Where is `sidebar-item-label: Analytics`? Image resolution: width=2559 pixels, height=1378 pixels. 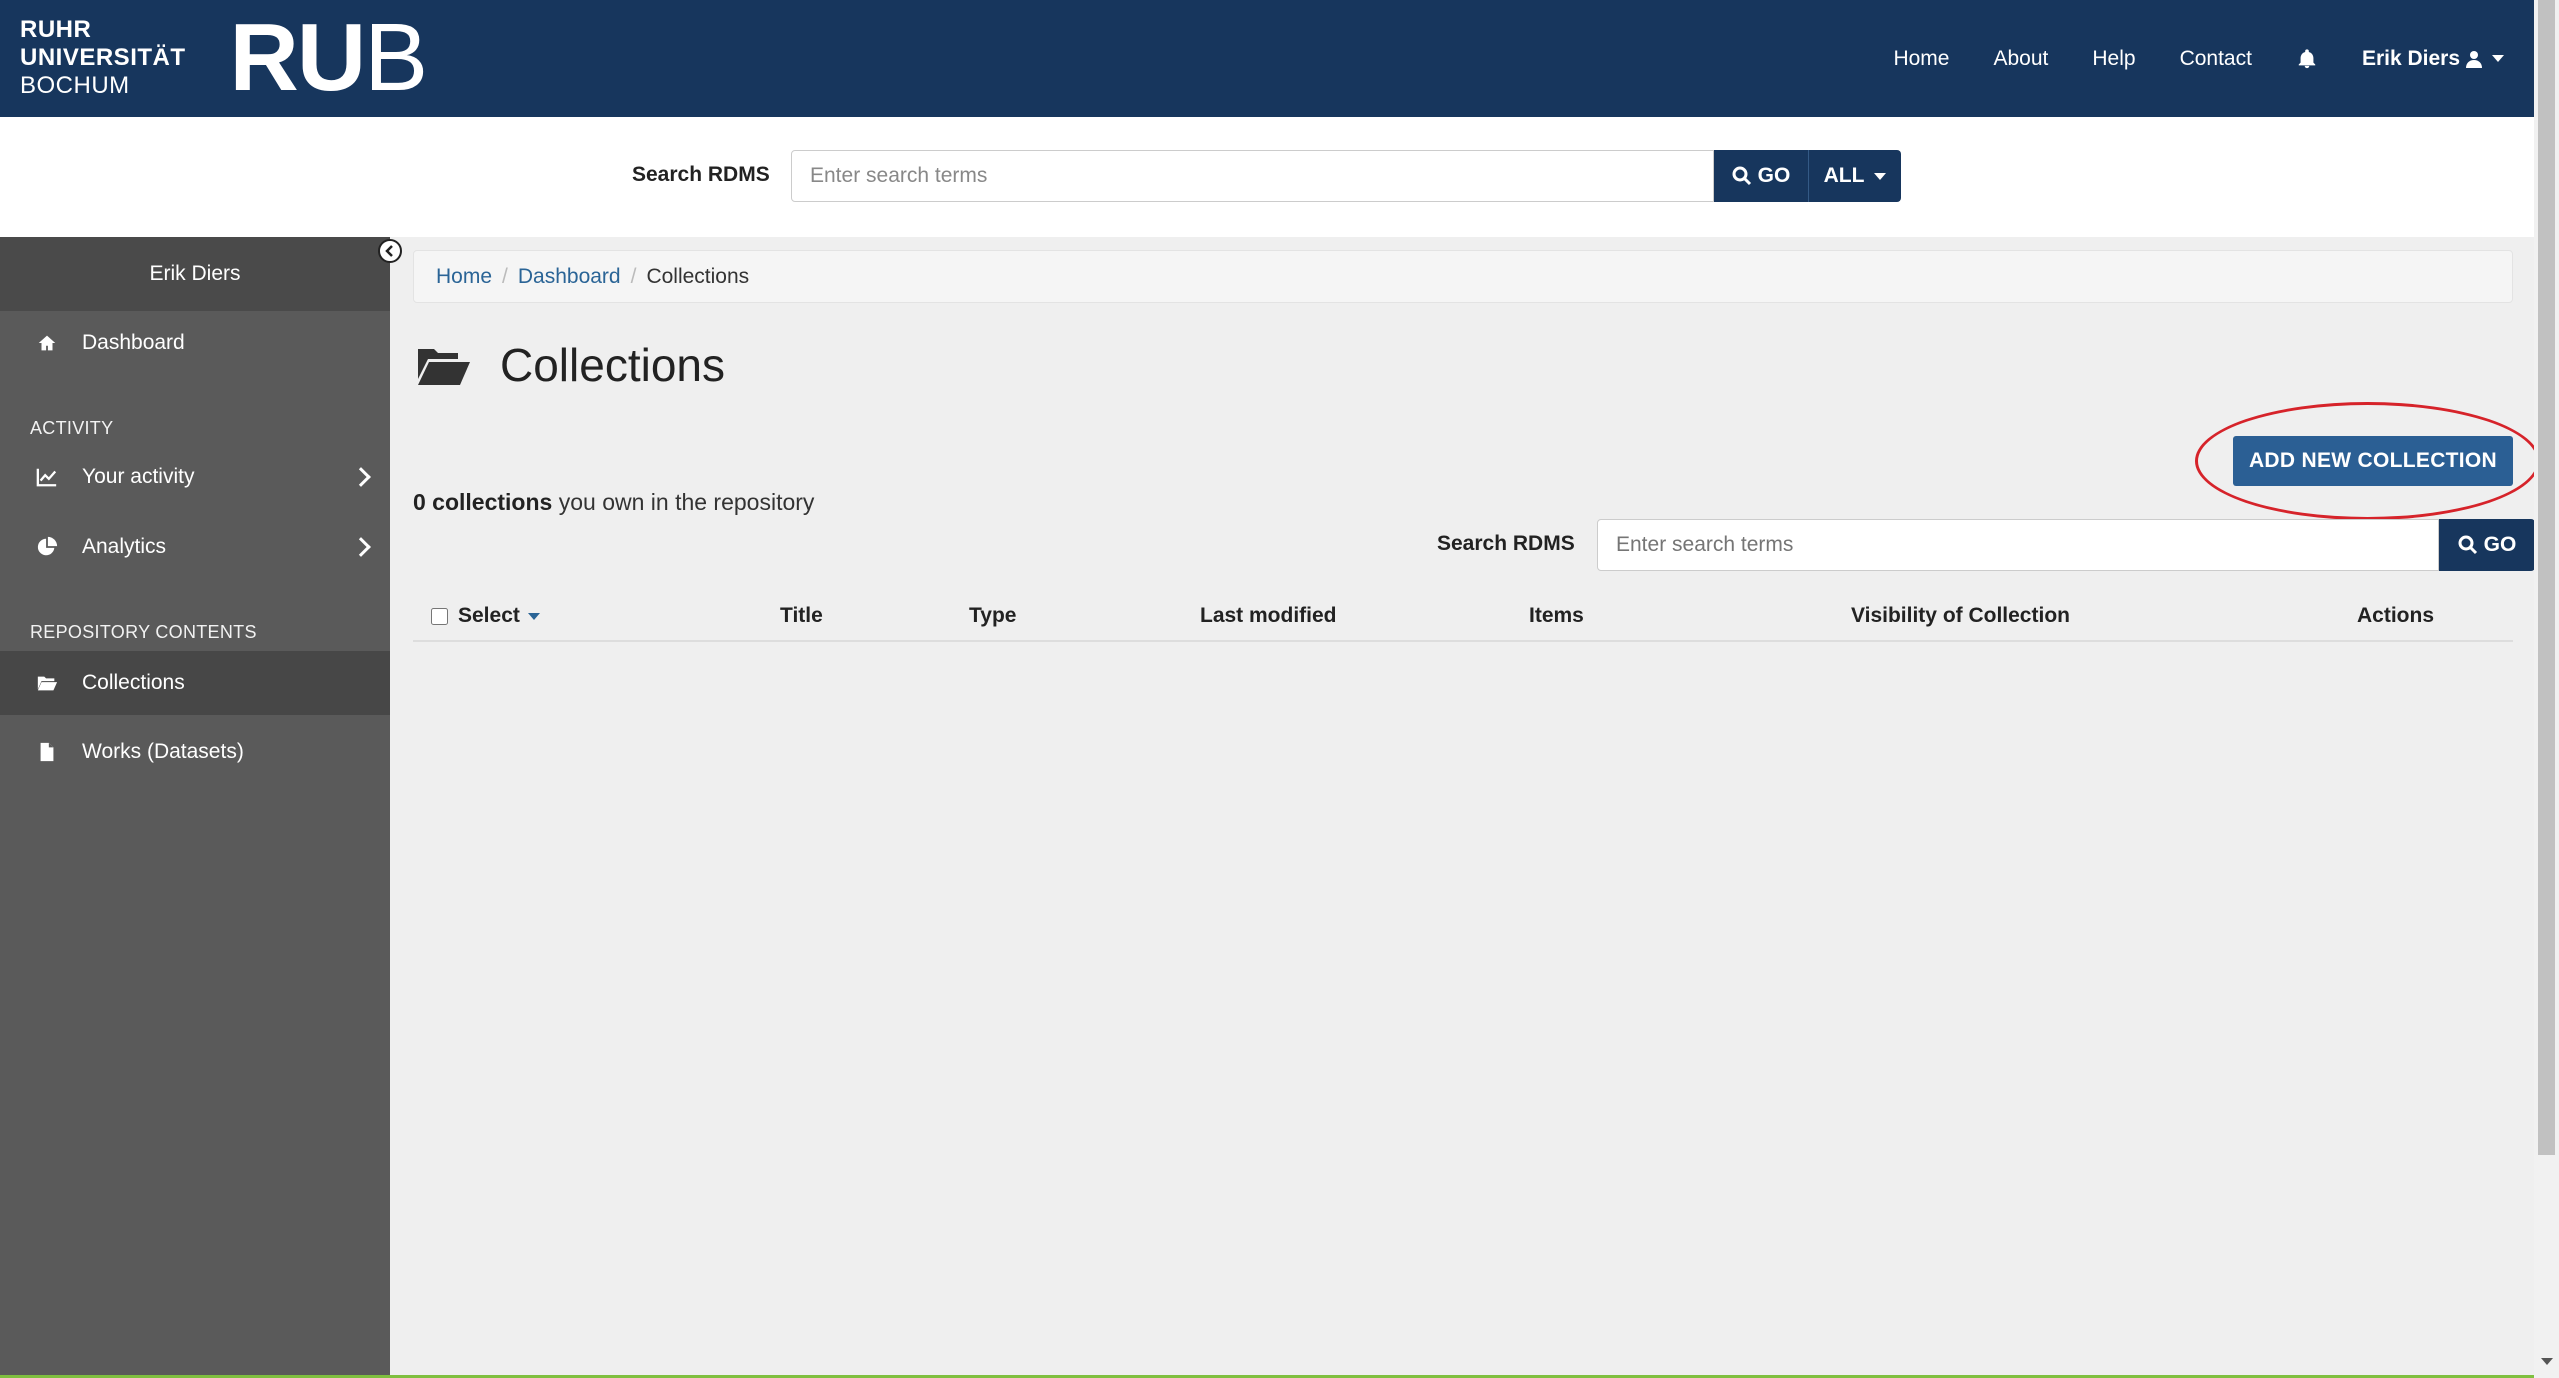 sidebar-item-label: Analytics is located at coordinates (124, 546).